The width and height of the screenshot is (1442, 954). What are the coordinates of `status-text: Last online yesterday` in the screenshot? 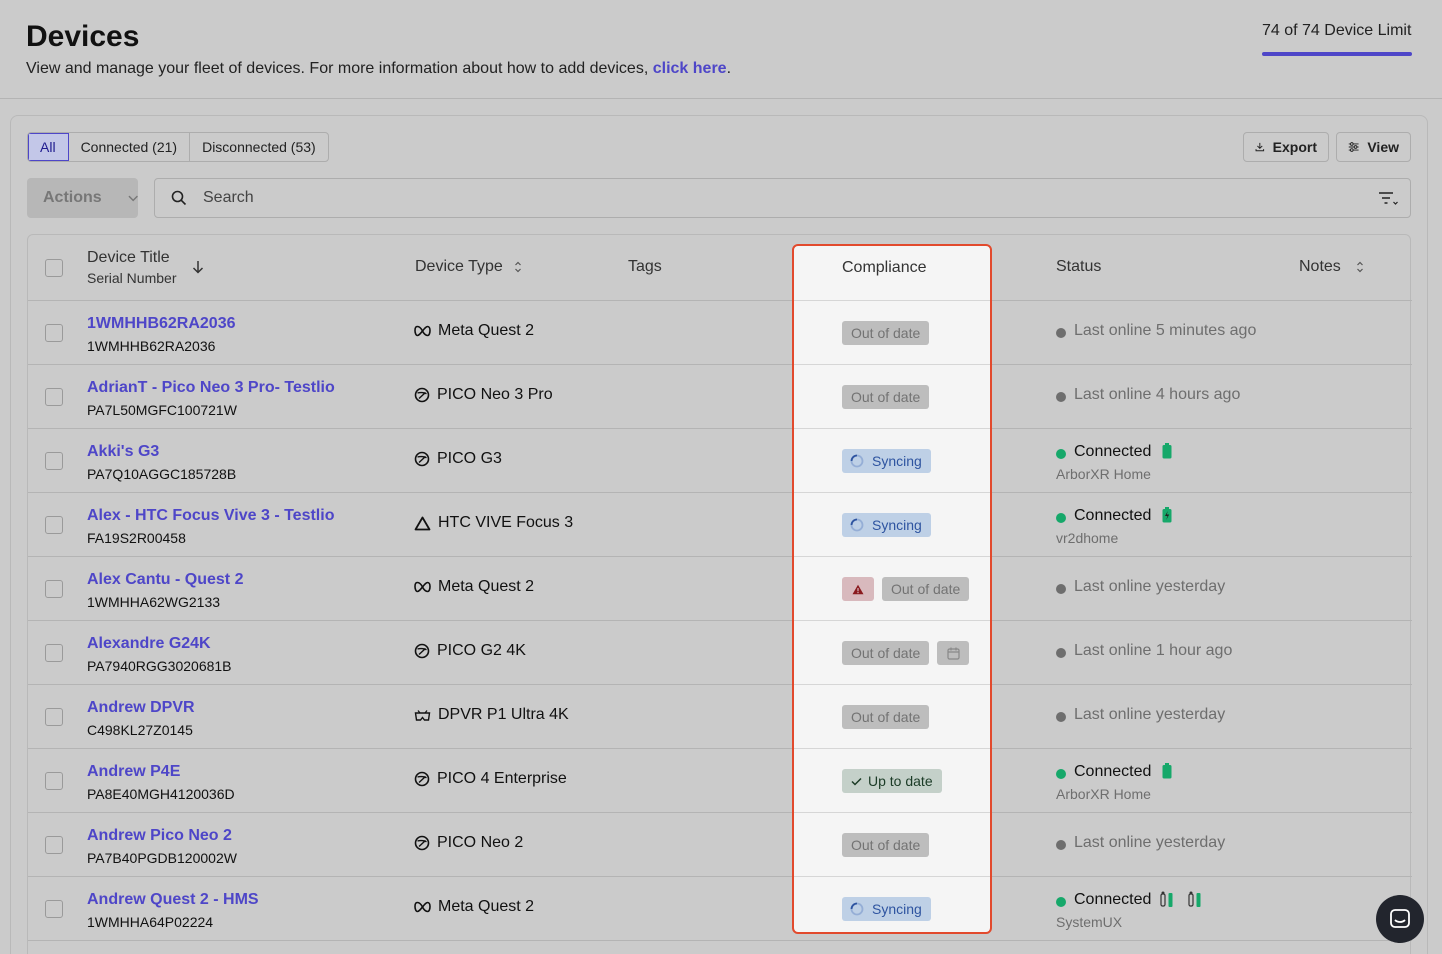 It's located at (1150, 714).